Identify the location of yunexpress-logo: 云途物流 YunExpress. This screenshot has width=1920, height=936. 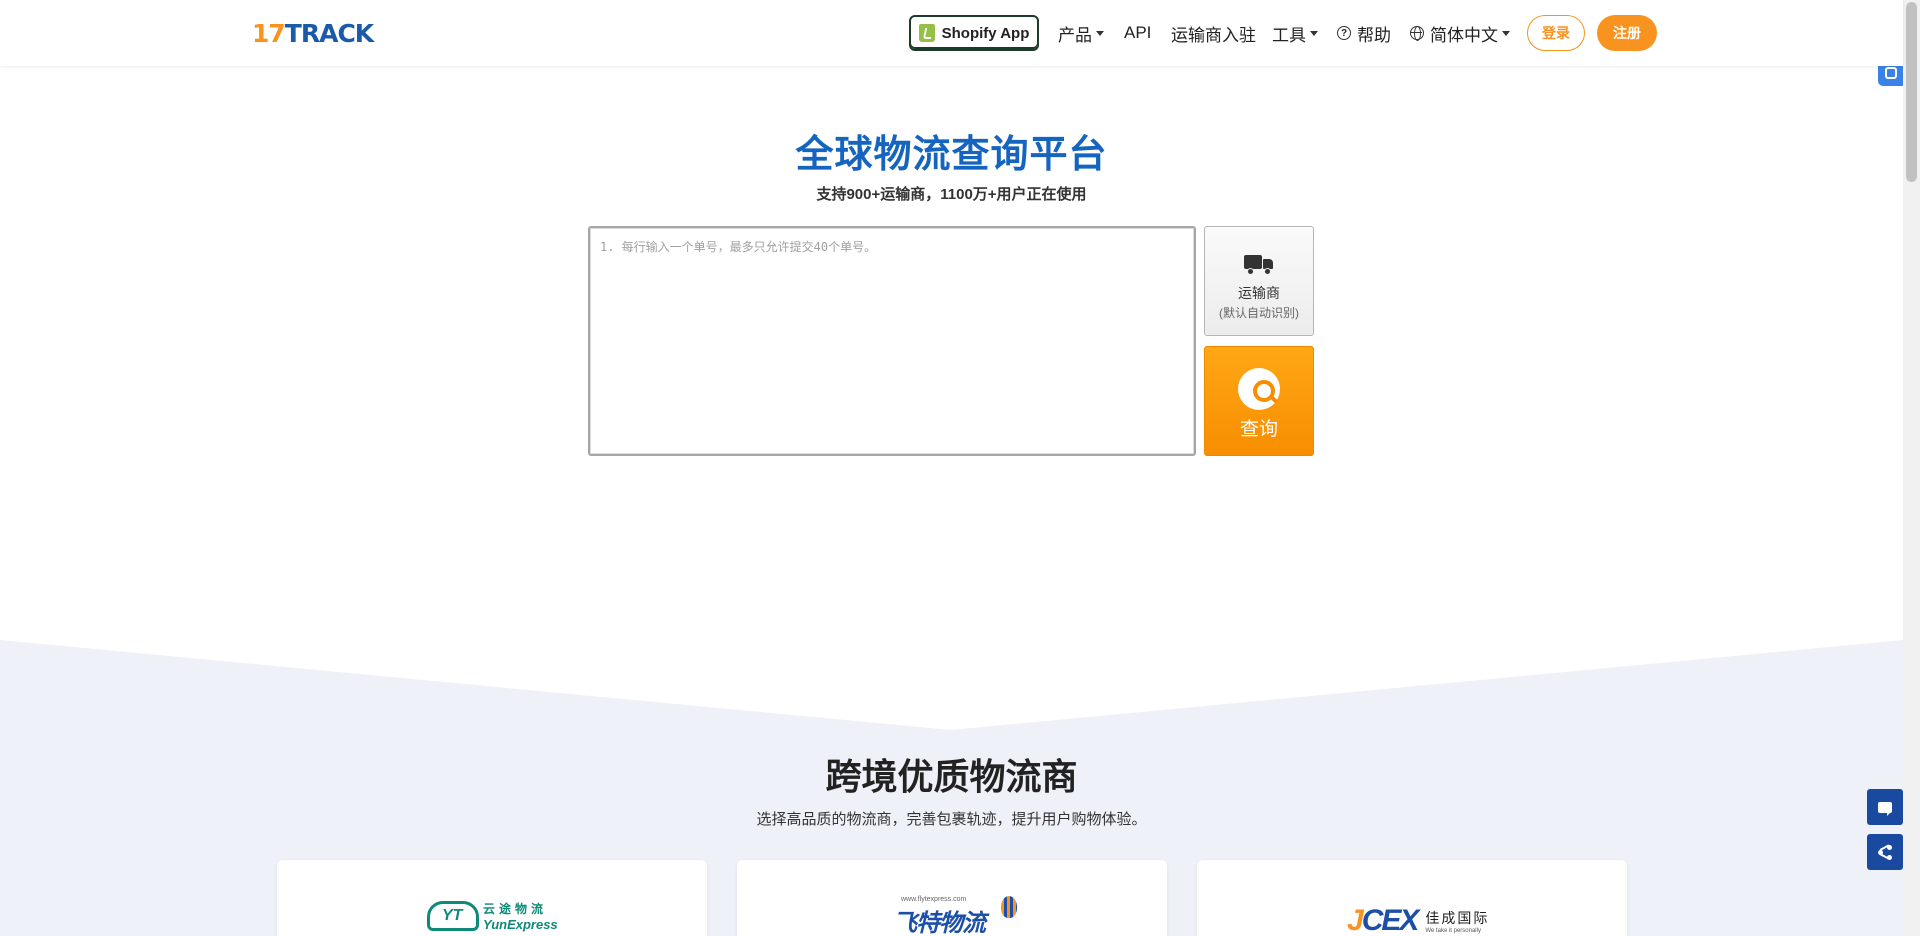
(492, 916).